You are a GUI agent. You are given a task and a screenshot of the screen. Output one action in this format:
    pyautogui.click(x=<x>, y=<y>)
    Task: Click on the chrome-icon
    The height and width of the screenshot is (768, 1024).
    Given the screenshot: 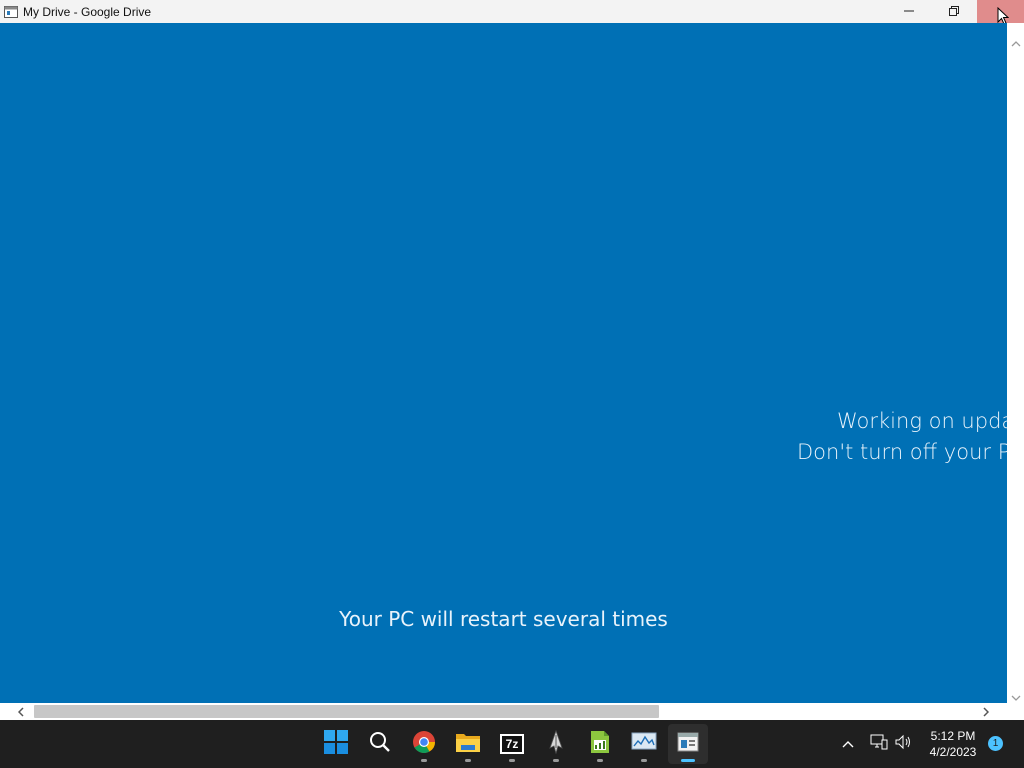 What is the action you would take?
    pyautogui.click(x=424, y=744)
    